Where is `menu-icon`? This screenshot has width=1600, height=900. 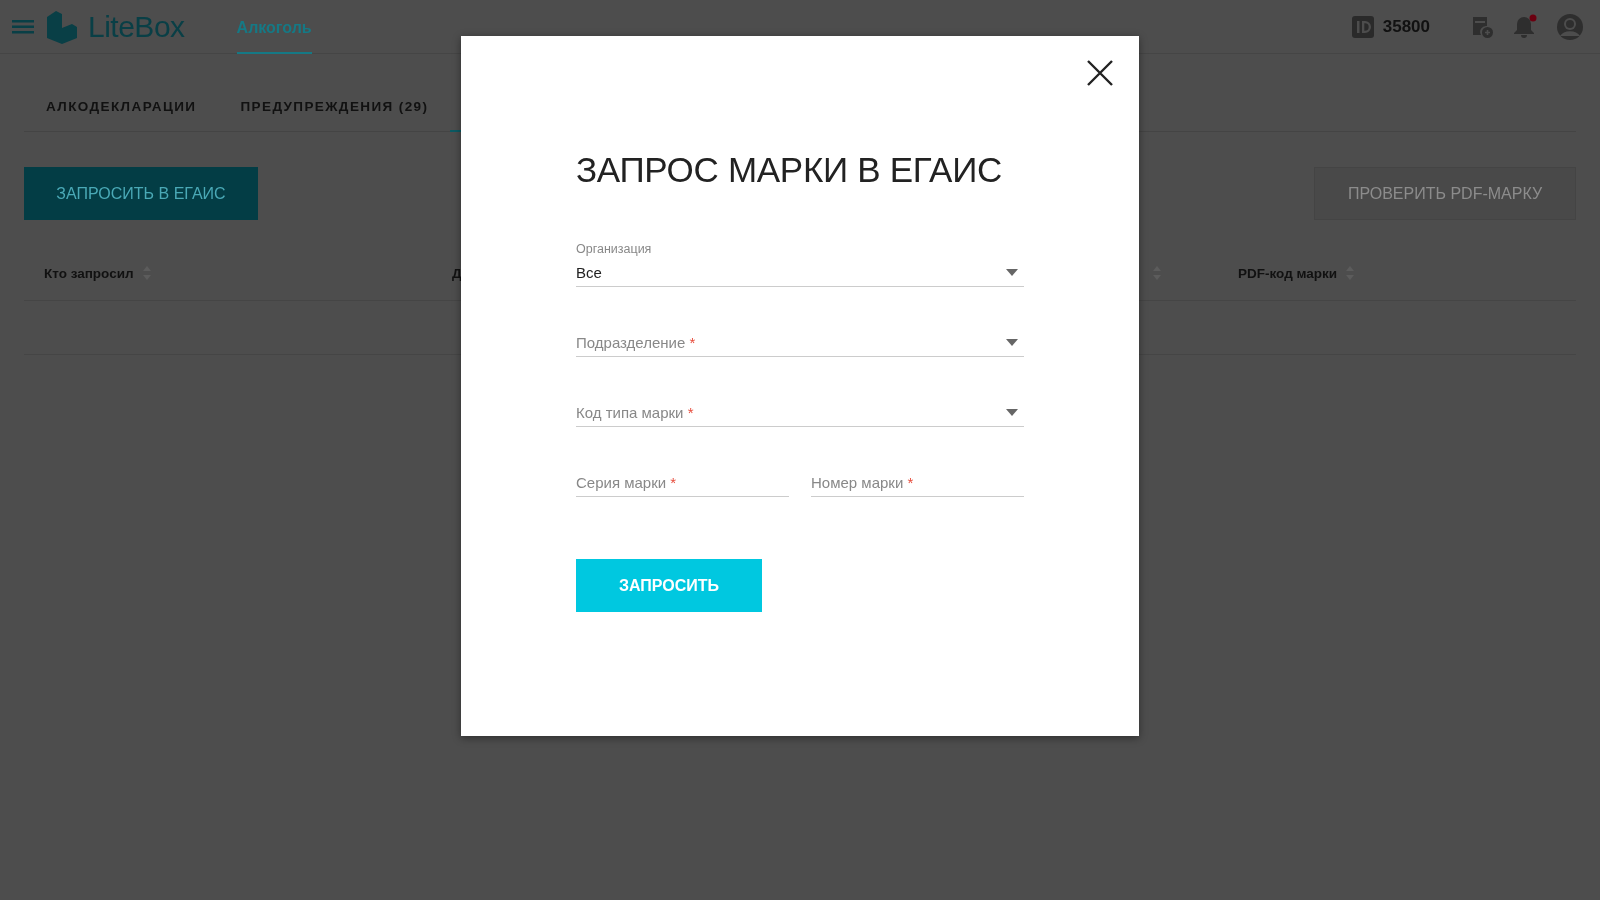 menu-icon is located at coordinates (23, 26).